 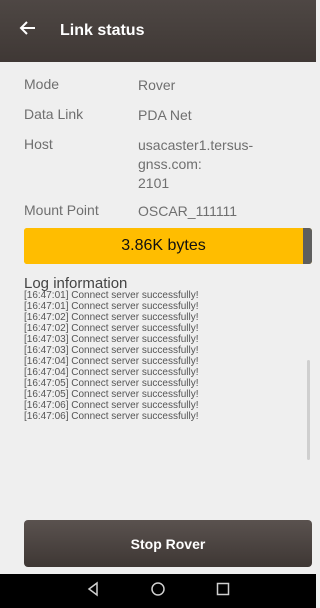 What do you see at coordinates (102, 30) in the screenshot?
I see `page-title: Link status` at bounding box center [102, 30].